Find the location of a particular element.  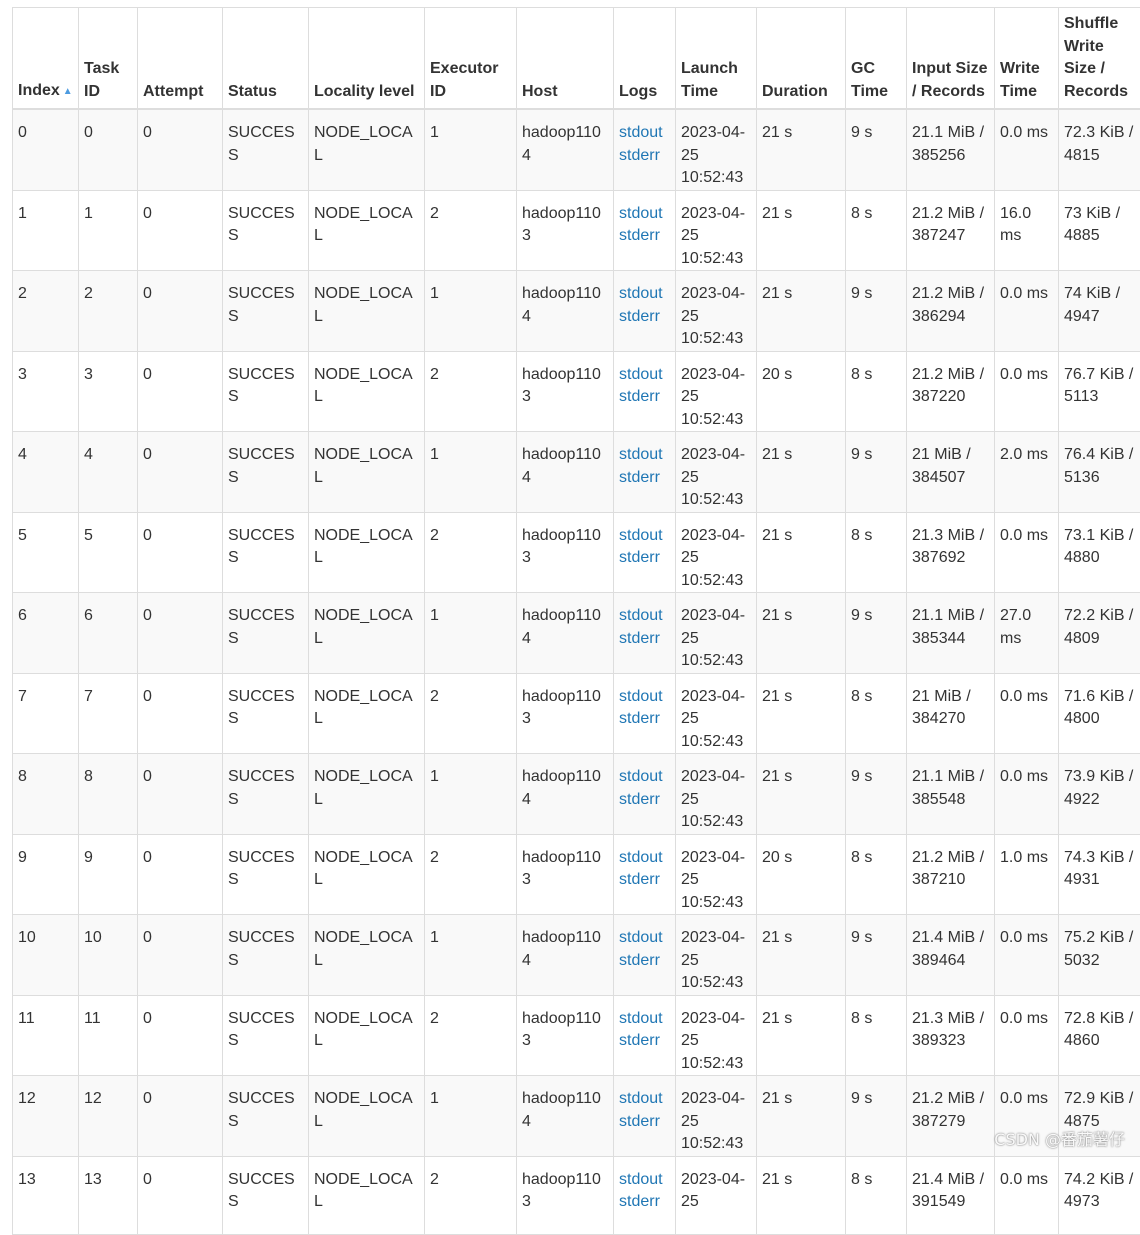

column-header-launch-time: Launch Time is located at coordinates (716, 59).